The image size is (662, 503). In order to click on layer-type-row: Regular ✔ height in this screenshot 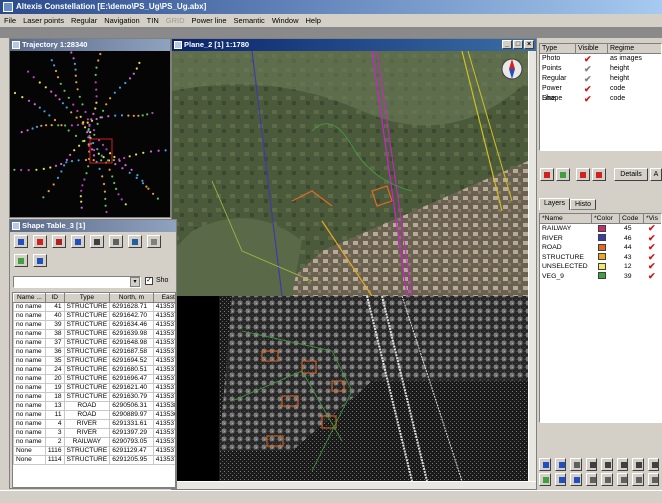, I will do `click(600, 79)`.